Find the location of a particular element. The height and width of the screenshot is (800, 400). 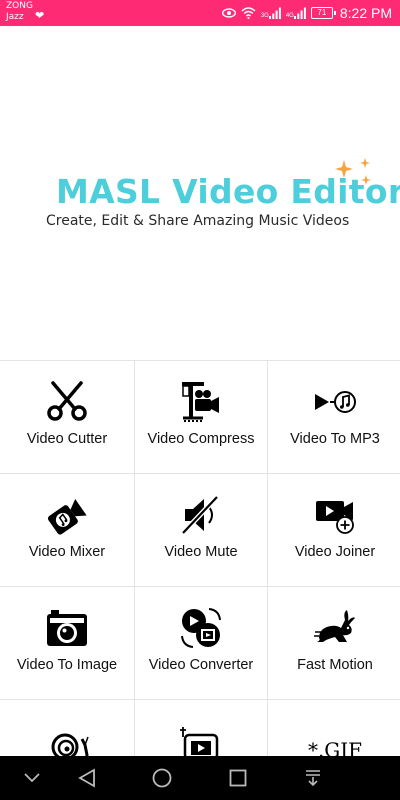

tool-video-cutter: Video Cutter is located at coordinates (67, 417).